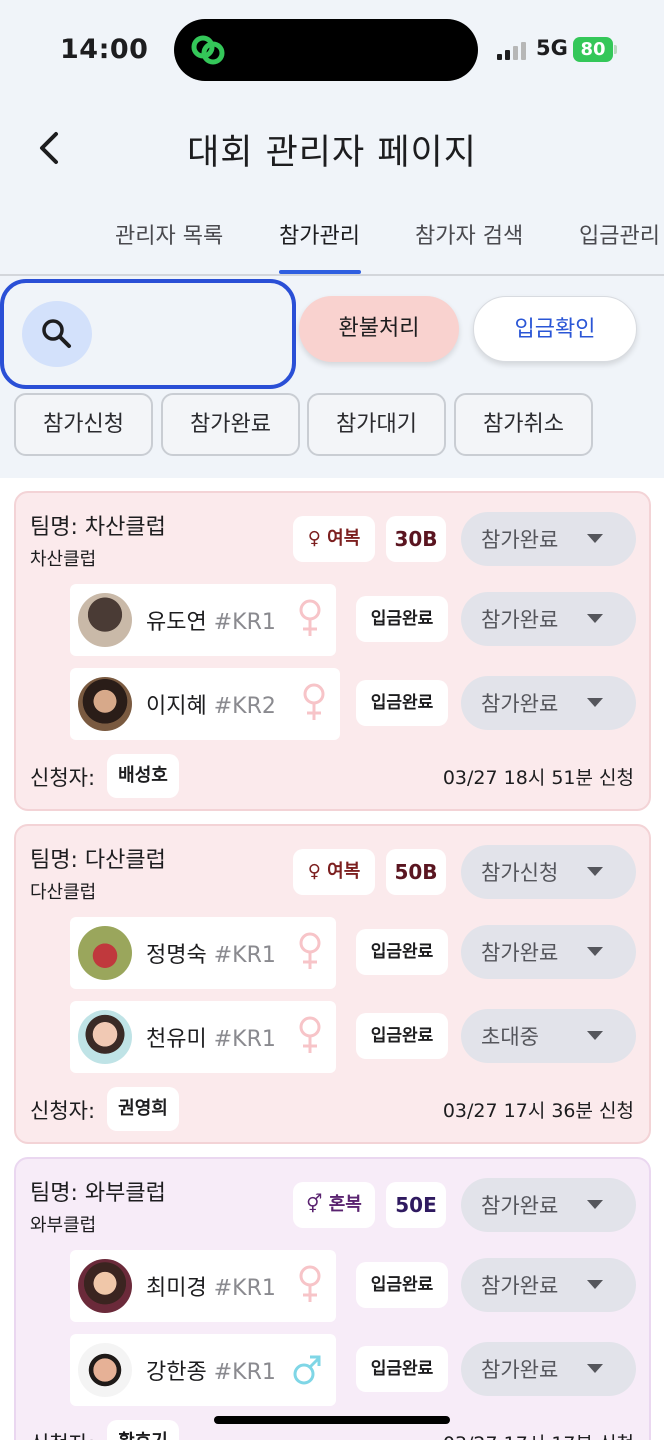 Image resolution: width=664 pixels, height=1440 pixels. Describe the element at coordinates (63, 559) in the screenshot. I see `team-club: 차산클럽` at that location.